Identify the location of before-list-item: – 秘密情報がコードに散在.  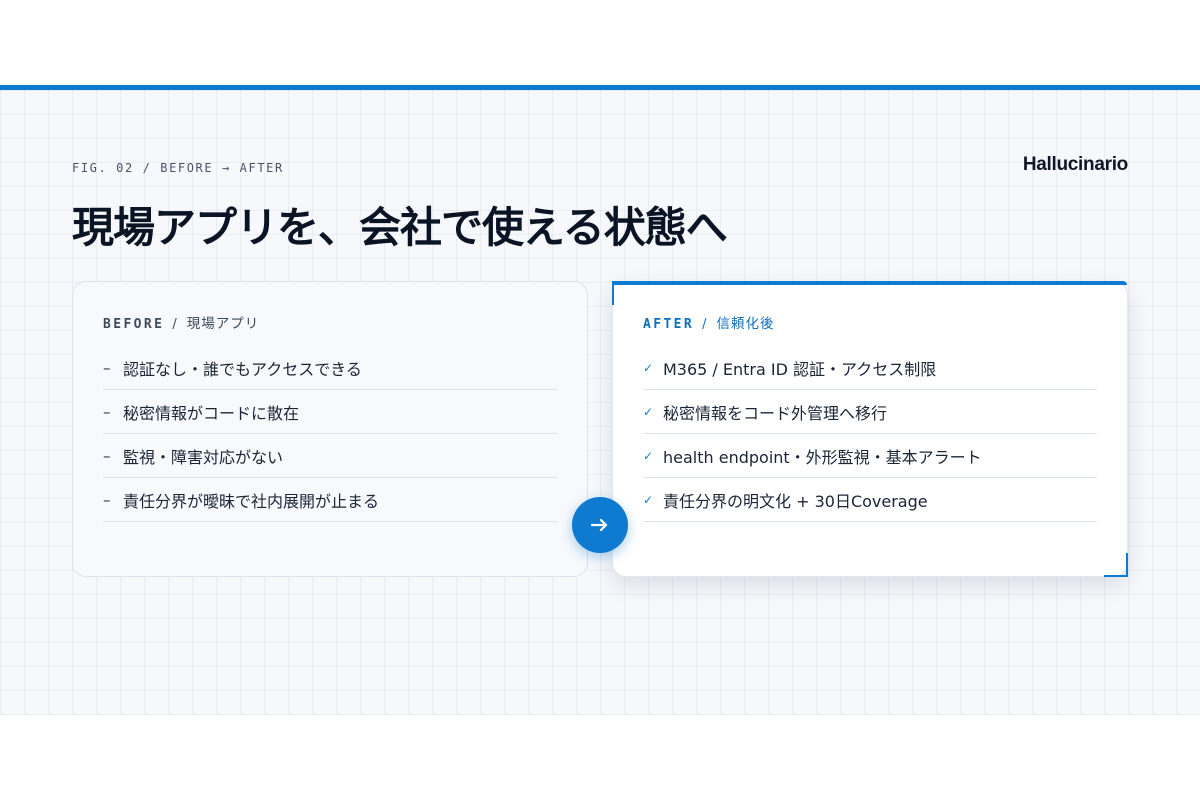
(330, 412).